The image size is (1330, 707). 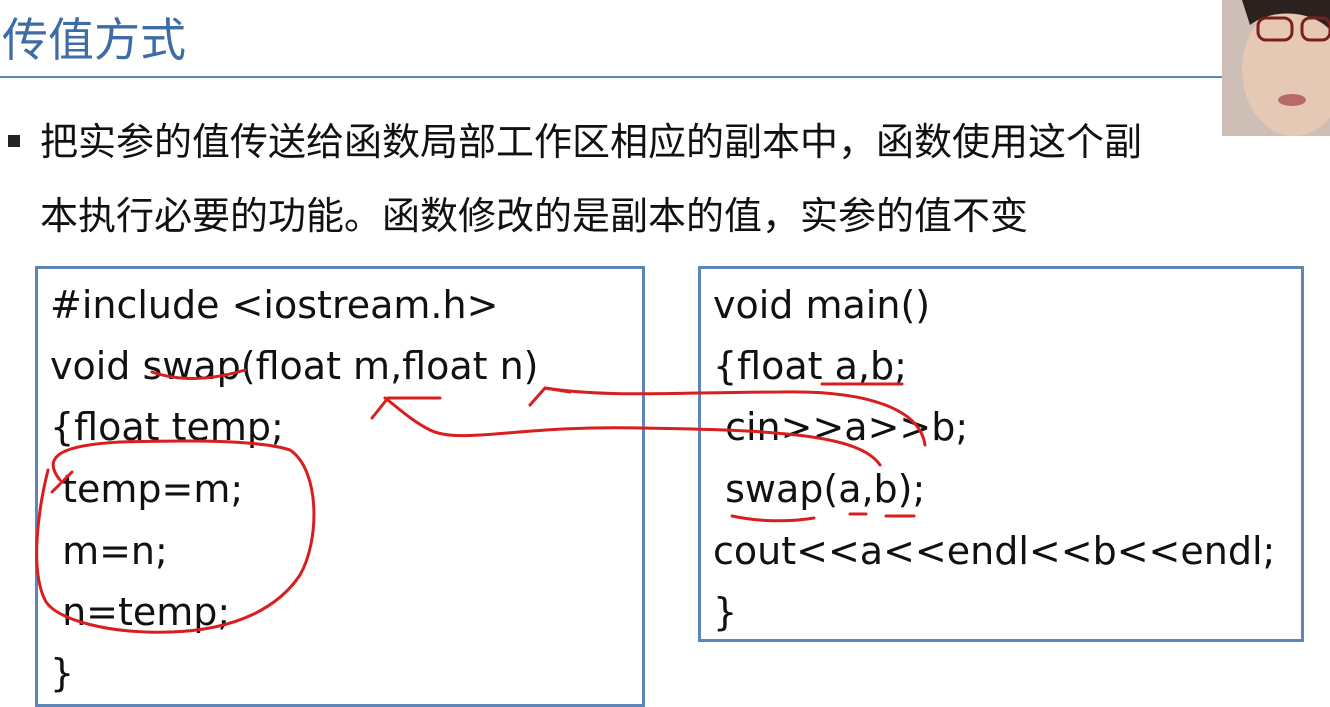 What do you see at coordinates (810, 366) in the screenshot?
I see `code-line: {float a,b;` at bounding box center [810, 366].